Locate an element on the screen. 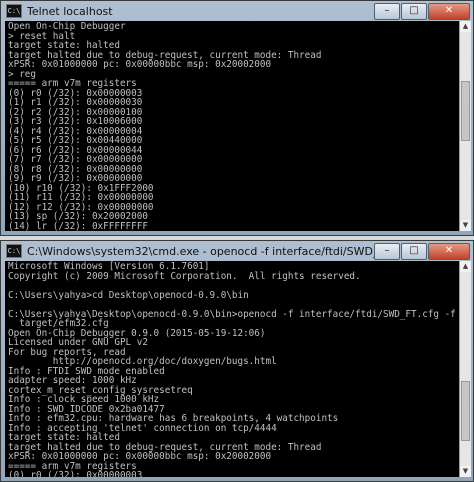 Image resolution: width=474 pixels, height=482 pixels. telnet-window-title: Telnet localhost is located at coordinates (70, 11).